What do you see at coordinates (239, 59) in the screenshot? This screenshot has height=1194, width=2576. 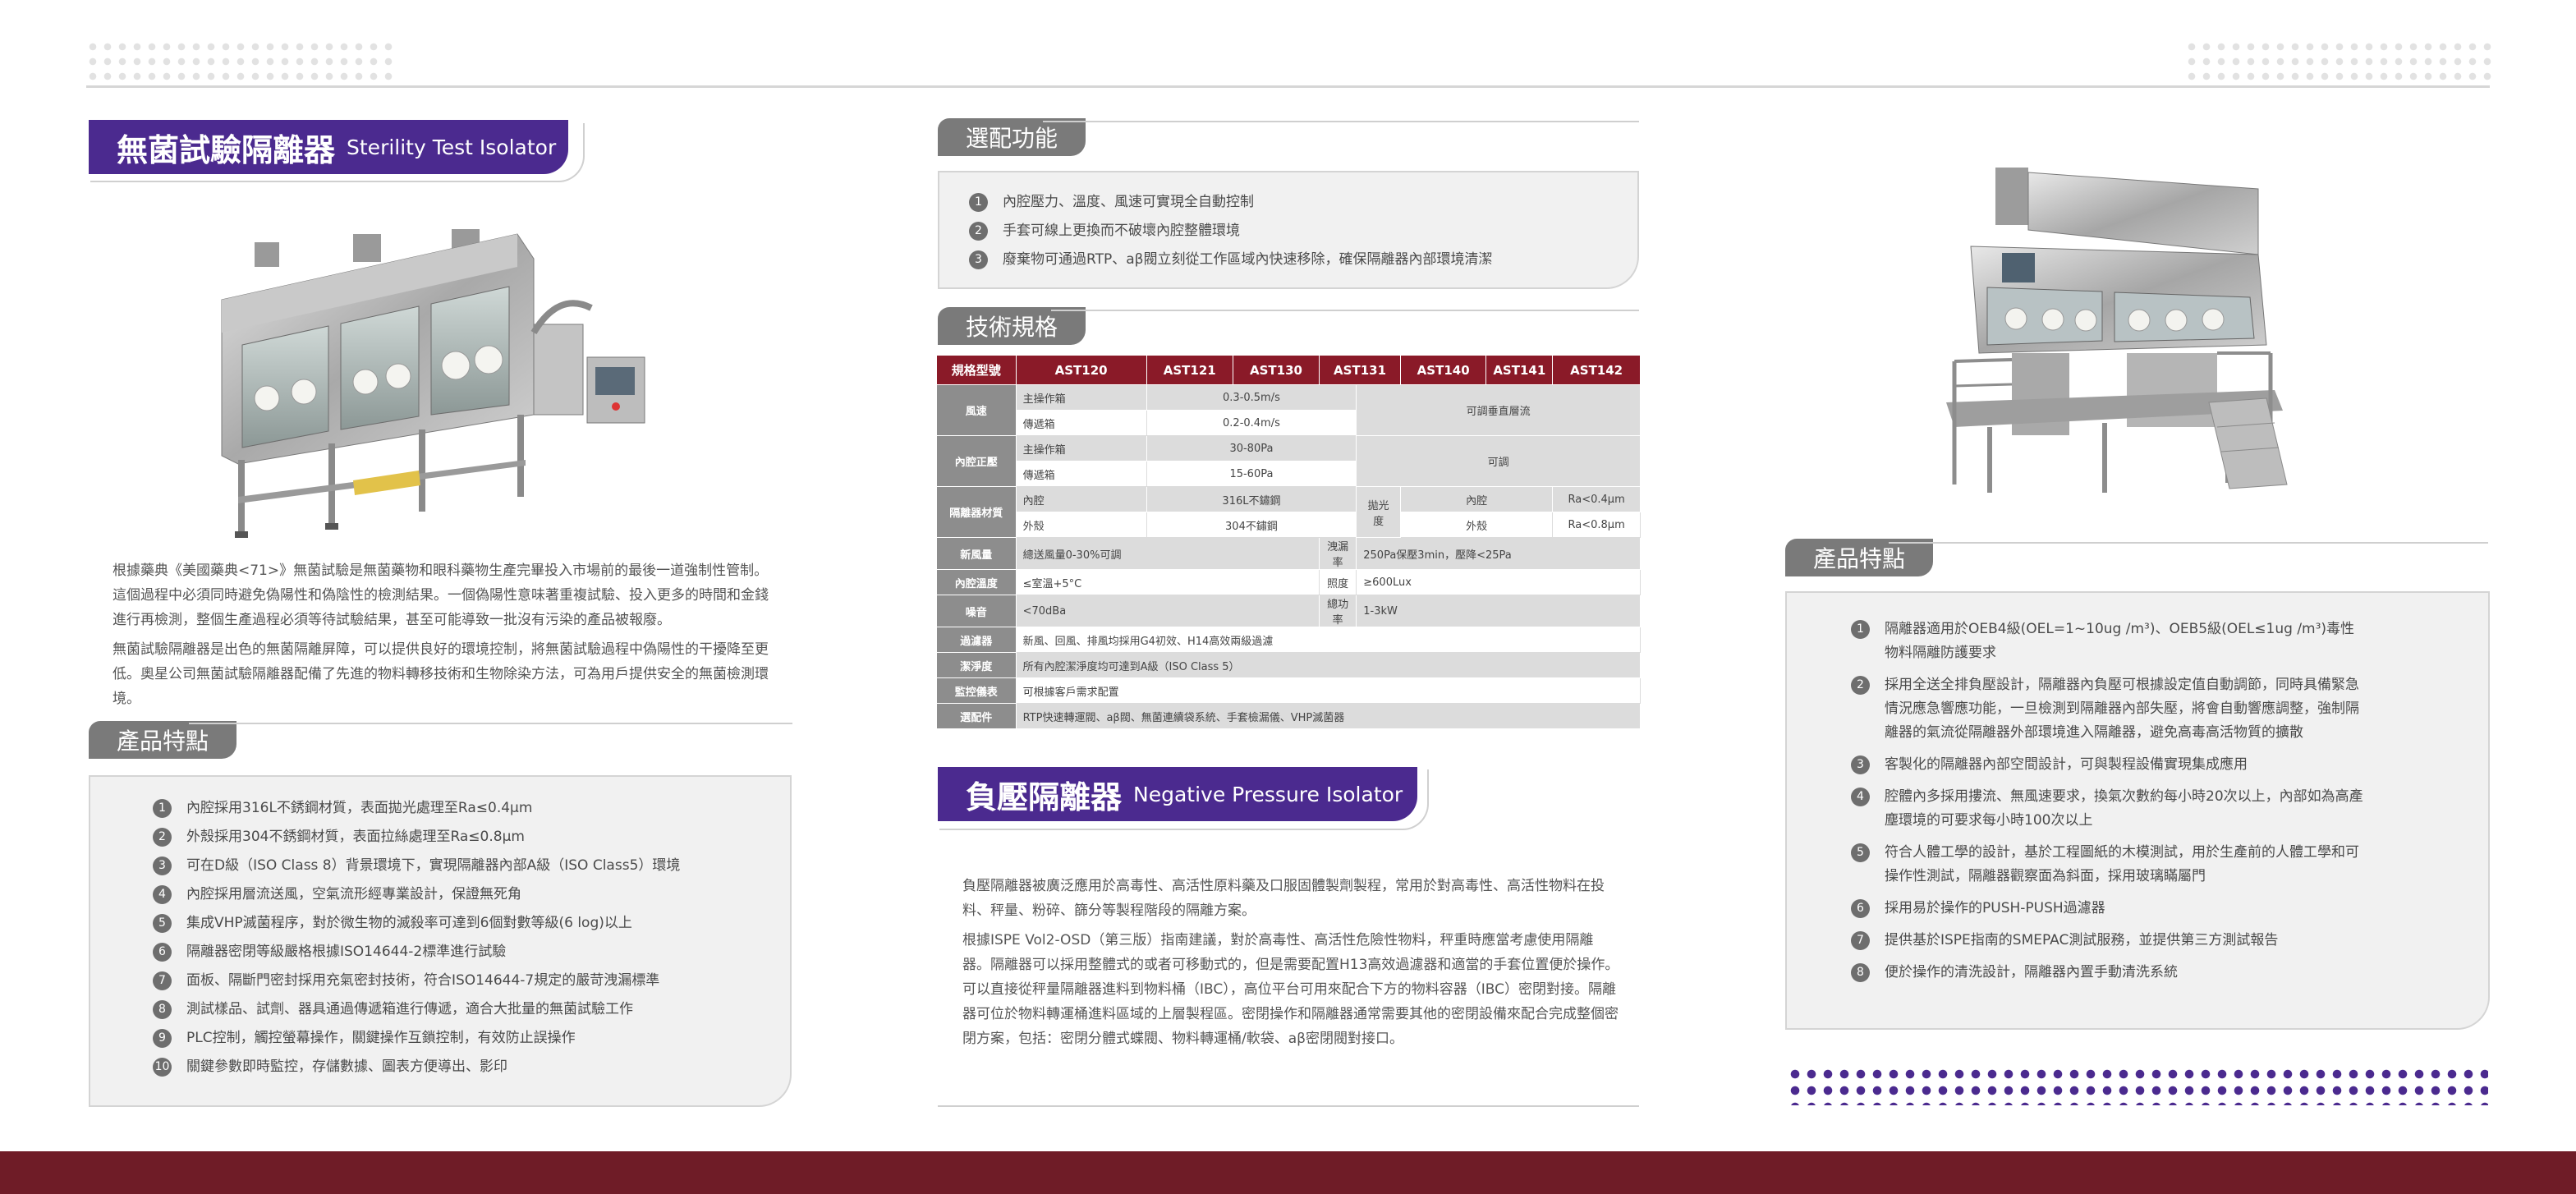 I see `decorative-dots-top-left` at bounding box center [239, 59].